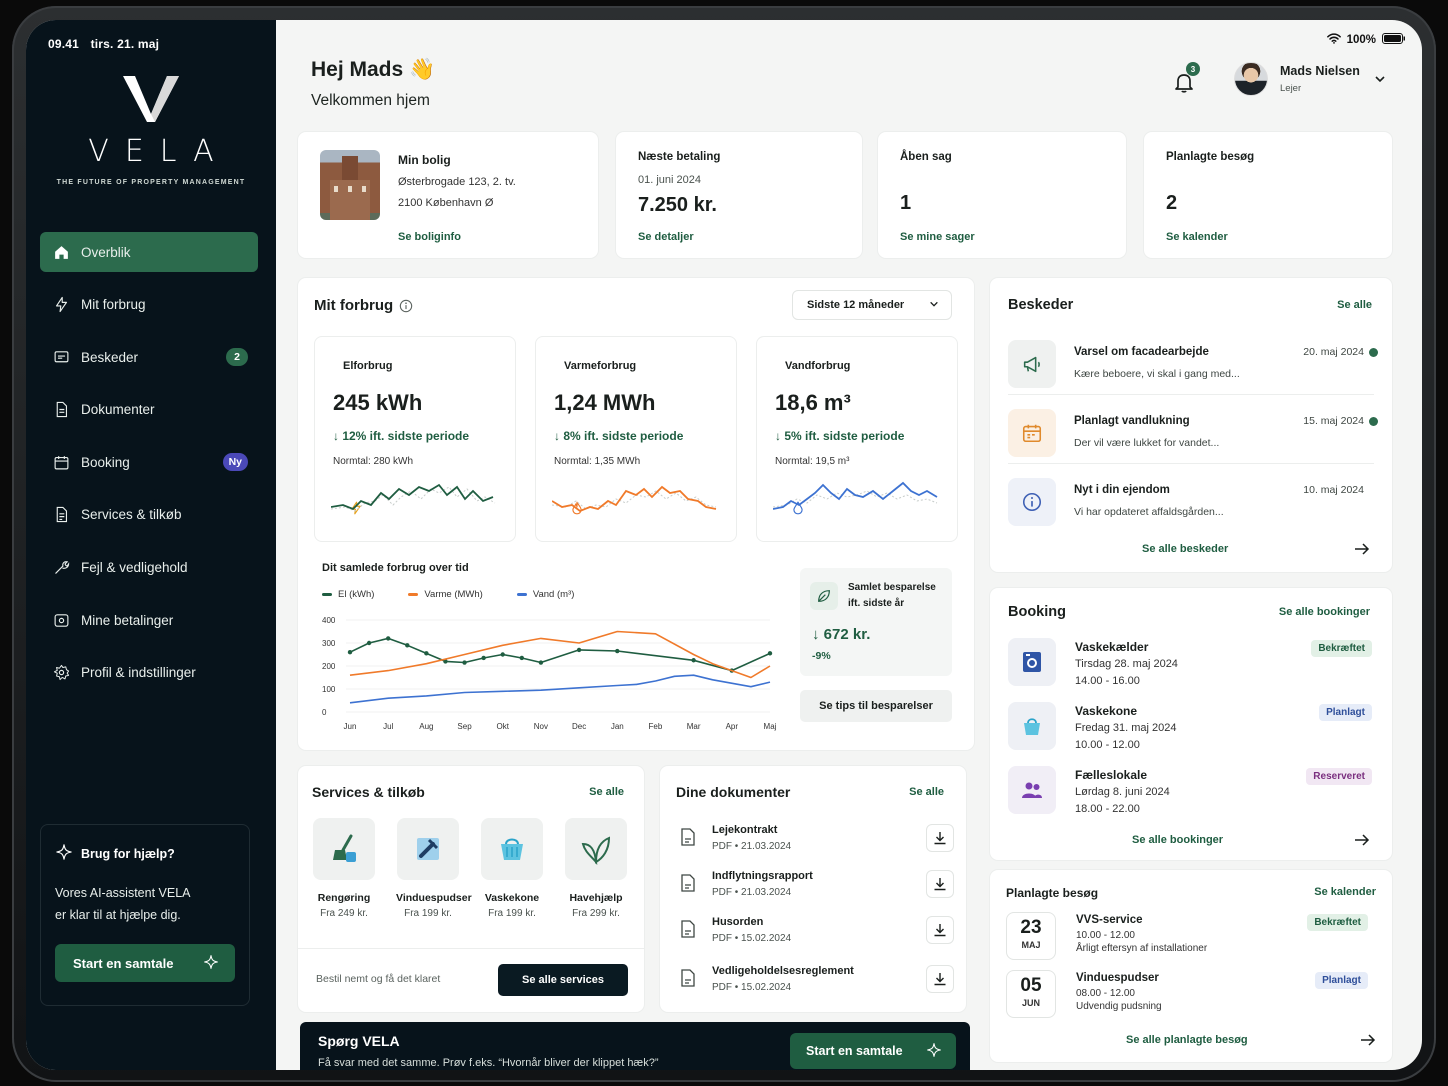  What do you see at coordinates (563, 980) in the screenshot?
I see `see-all-services-button: Se alle services` at bounding box center [563, 980].